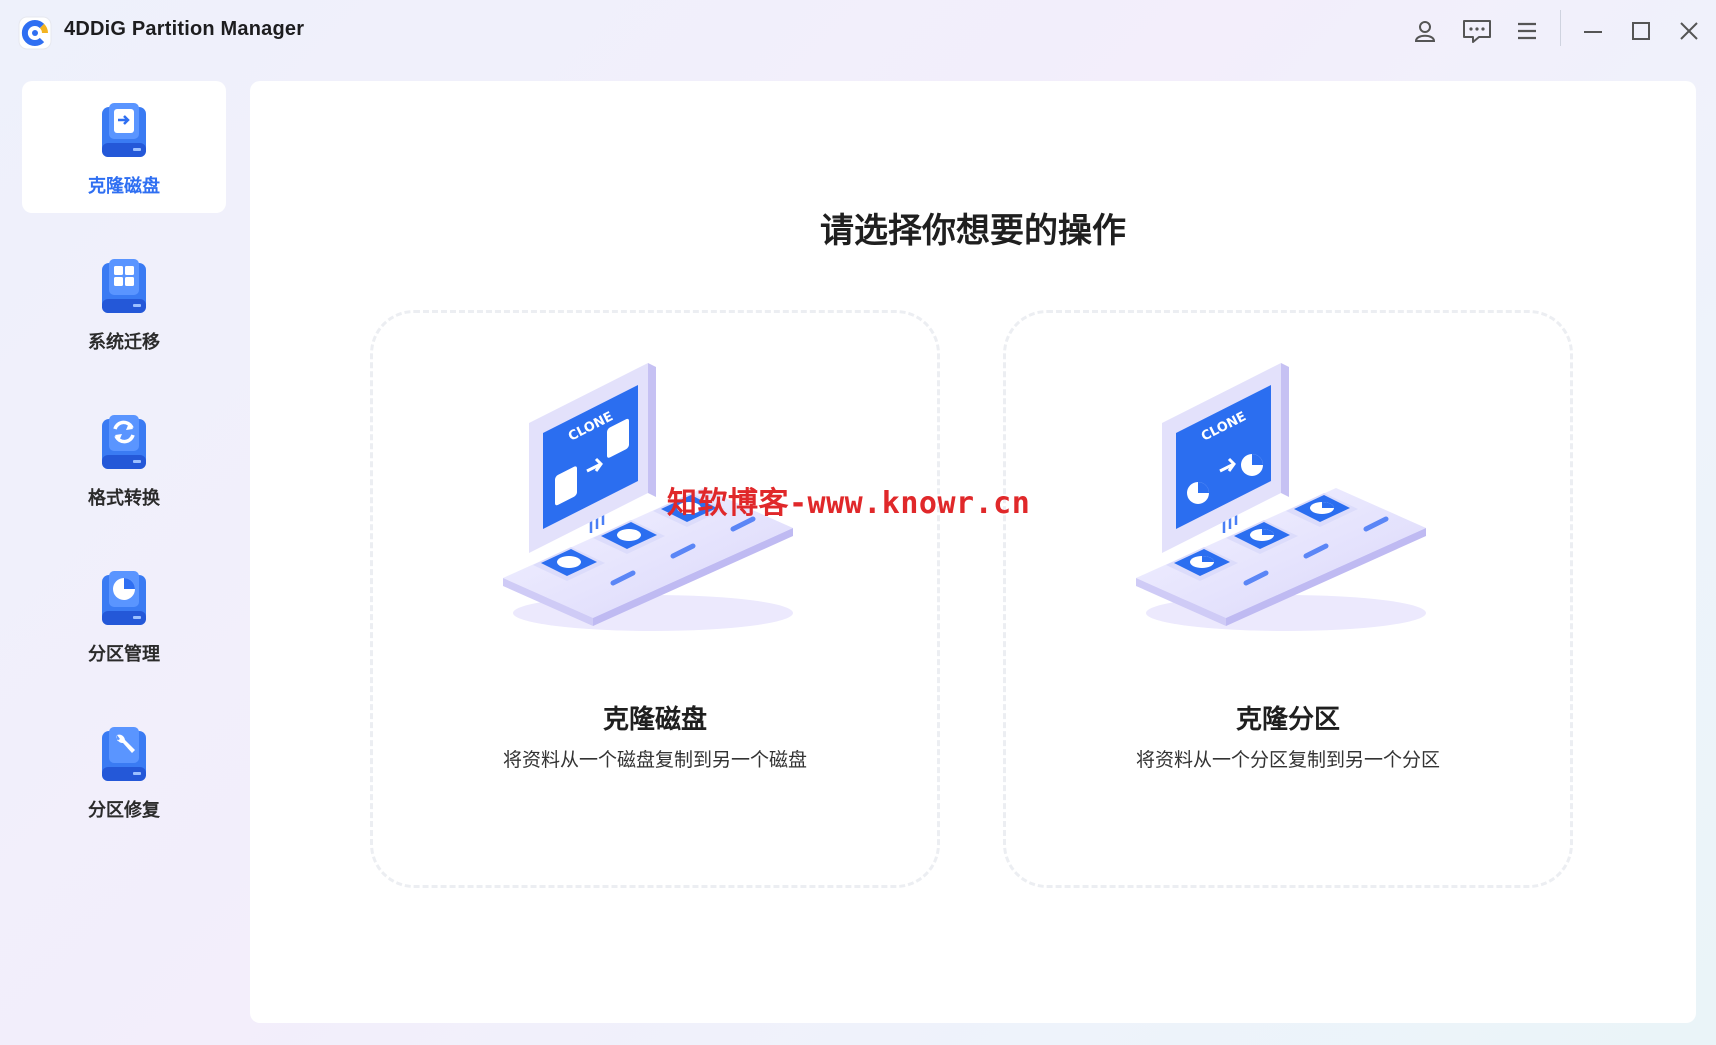 The image size is (1716, 1045). I want to click on sidebar-item-clone-disk: 克隆磁盘, so click(124, 147).